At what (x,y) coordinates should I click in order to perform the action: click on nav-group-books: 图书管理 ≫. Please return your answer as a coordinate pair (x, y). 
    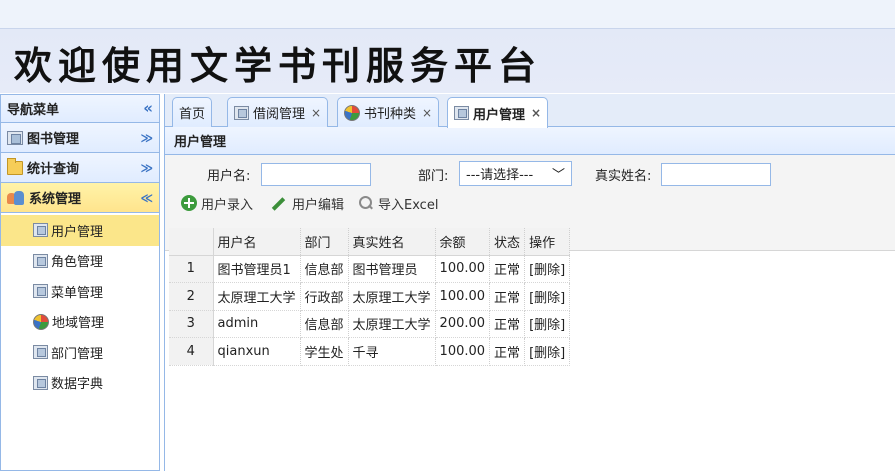
    Looking at the image, I should click on (80, 138).